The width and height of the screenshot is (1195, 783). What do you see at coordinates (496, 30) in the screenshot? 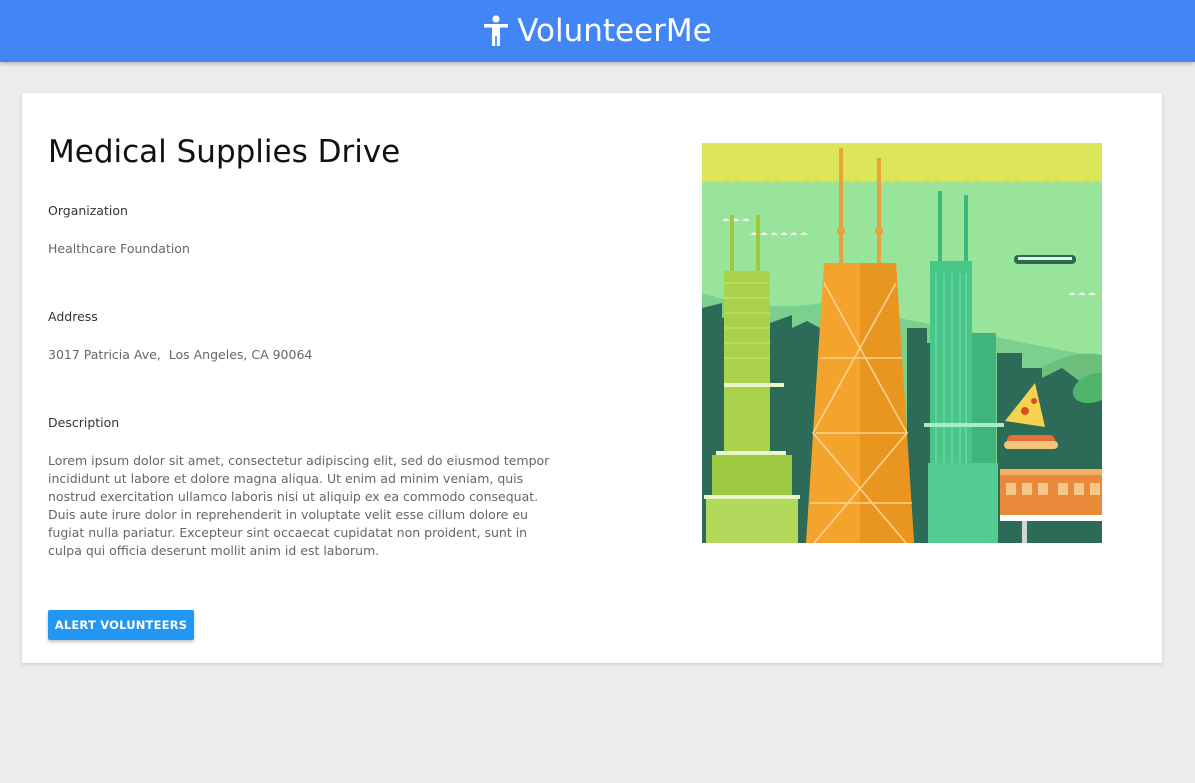
I see `person-icon` at bounding box center [496, 30].